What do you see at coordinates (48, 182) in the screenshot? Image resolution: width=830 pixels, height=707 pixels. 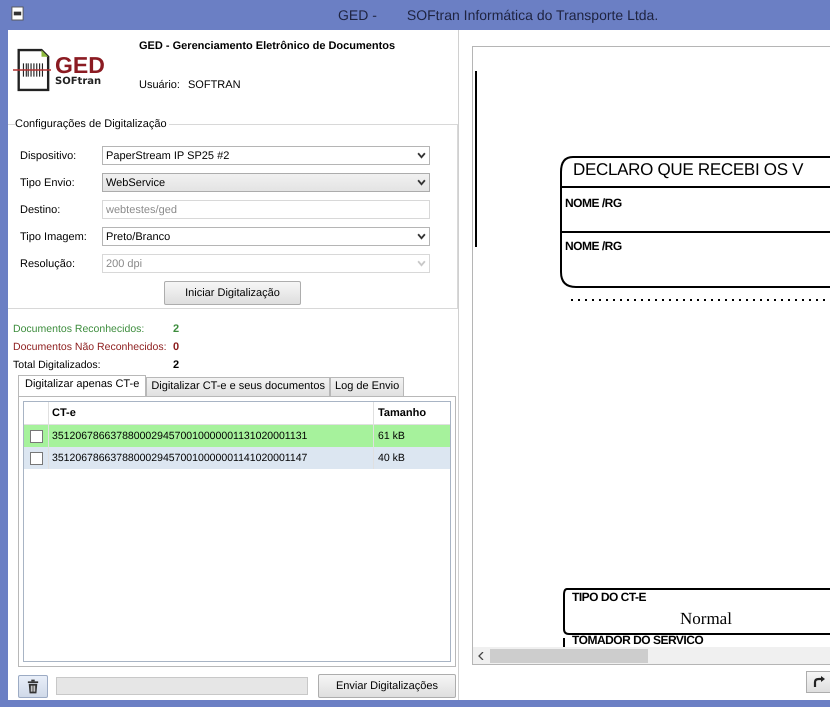 I see `field-label: Tipo Envio:` at bounding box center [48, 182].